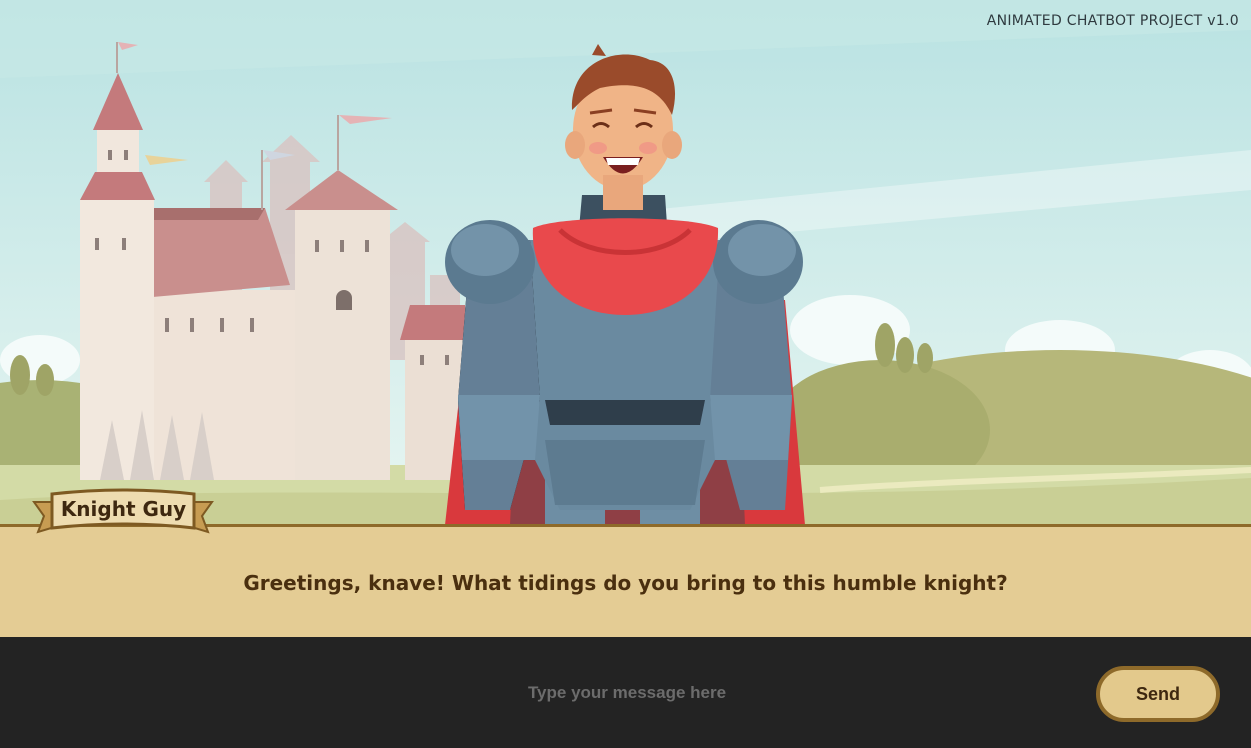 This screenshot has width=1251, height=748. Describe the element at coordinates (1112, 21) in the screenshot. I see `project-title: ANIMATED CHATBOT PROJECT v1.0` at that location.